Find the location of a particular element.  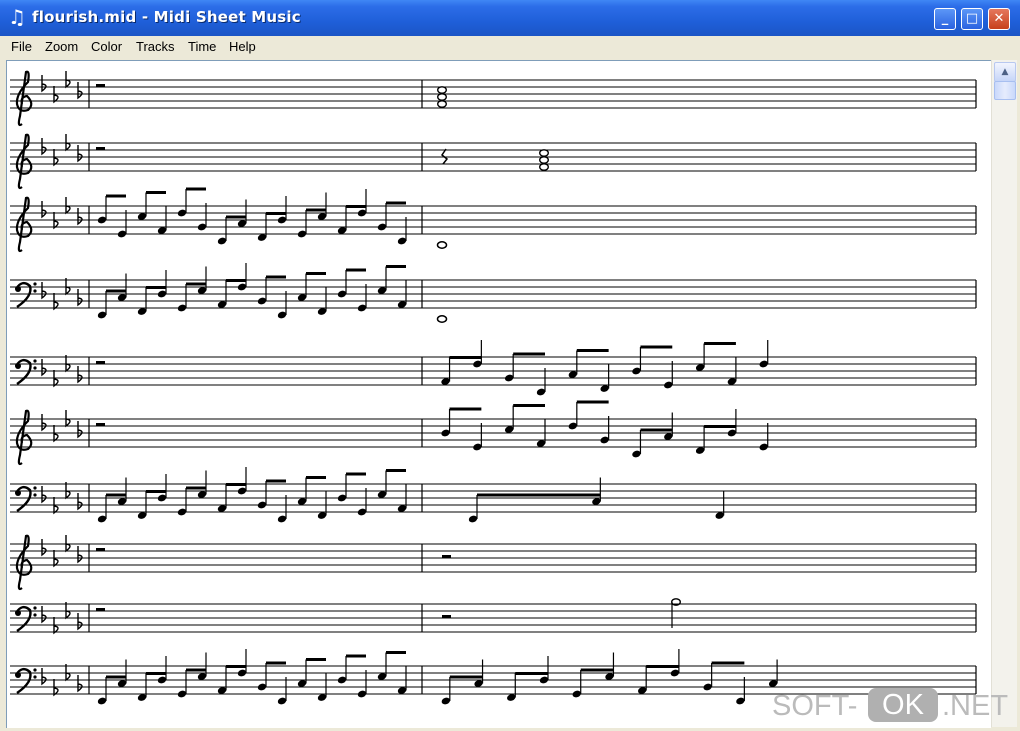

menu-tracks: Tracks is located at coordinates (155, 46).